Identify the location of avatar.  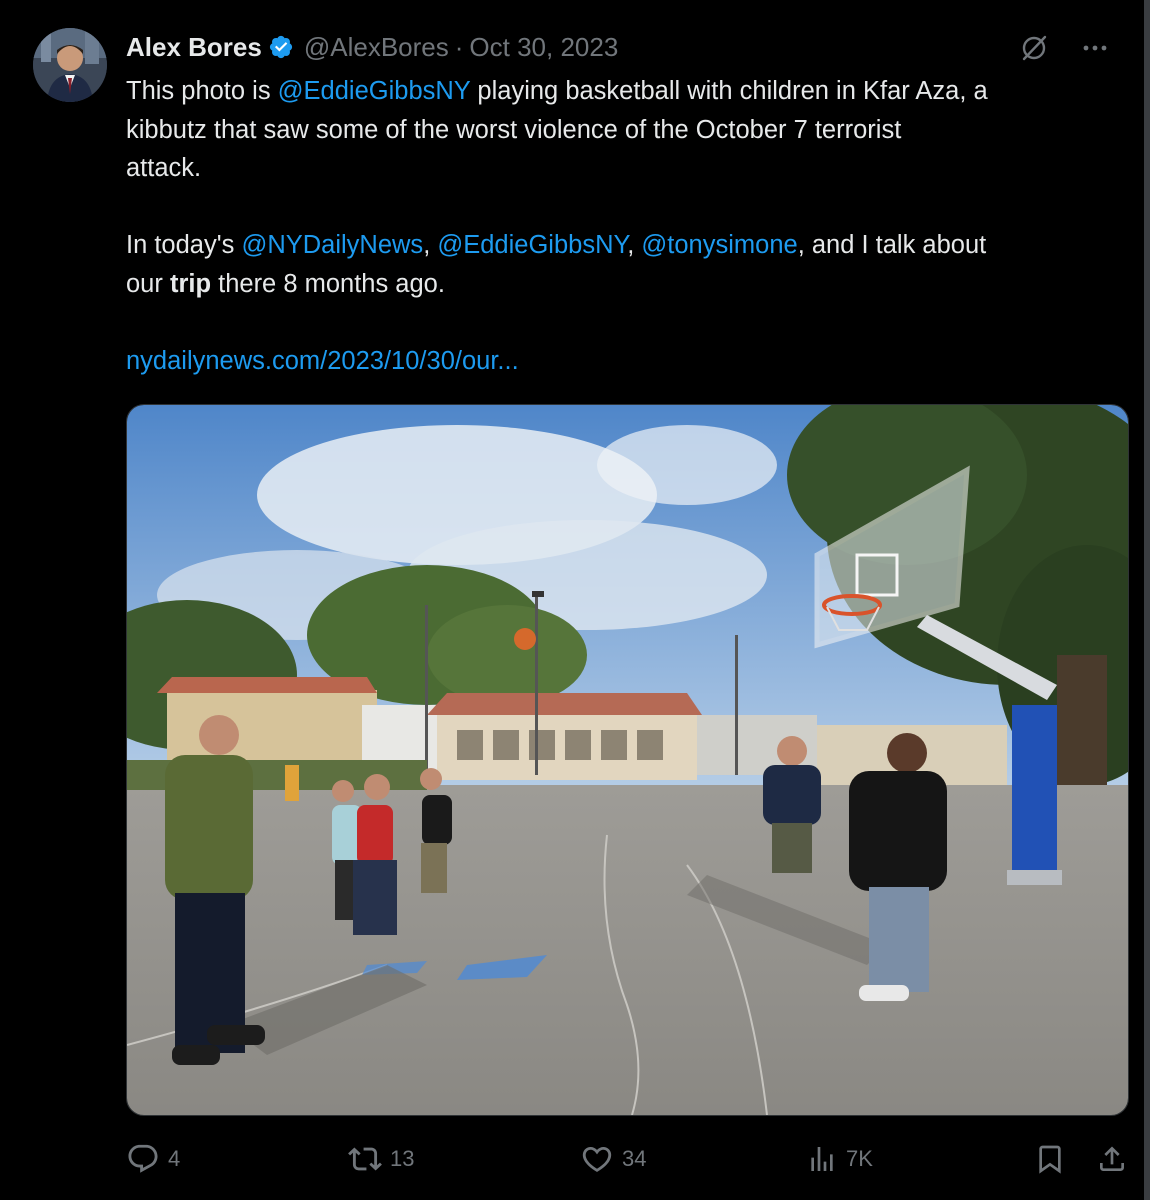
(70, 65).